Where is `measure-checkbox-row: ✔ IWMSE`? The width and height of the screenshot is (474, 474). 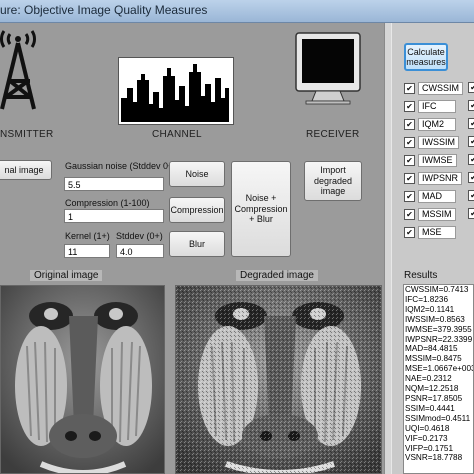
measure-checkbox-row: ✔ IWMSE is located at coordinates (430, 160).